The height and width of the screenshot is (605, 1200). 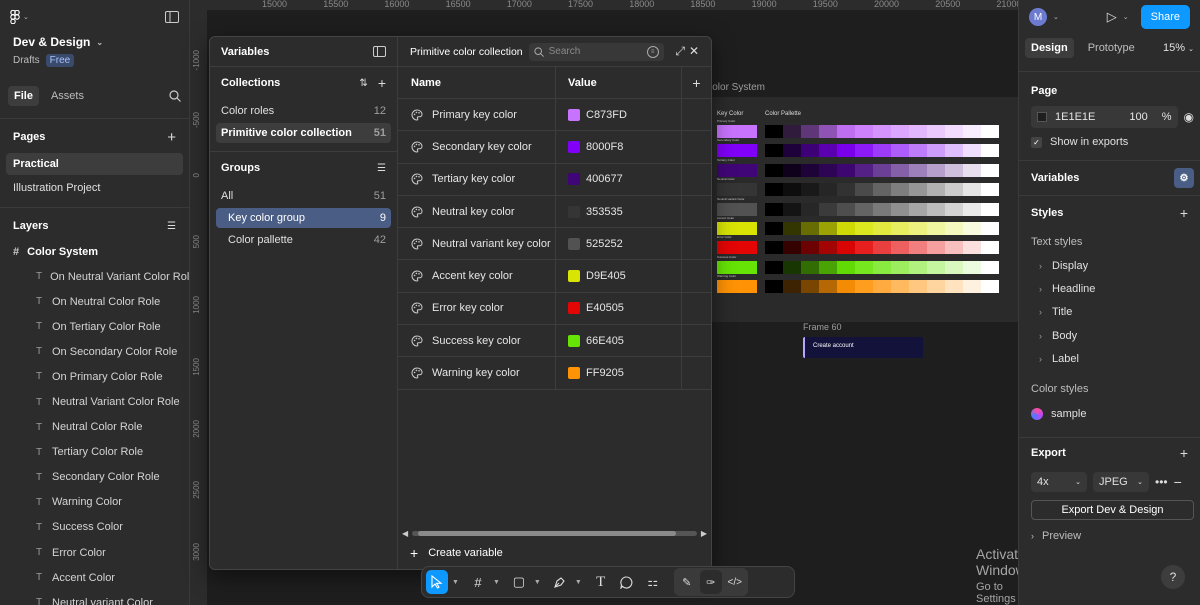 I want to click on layer-item: T On Tertiary Color Role, so click(x=94, y=326).